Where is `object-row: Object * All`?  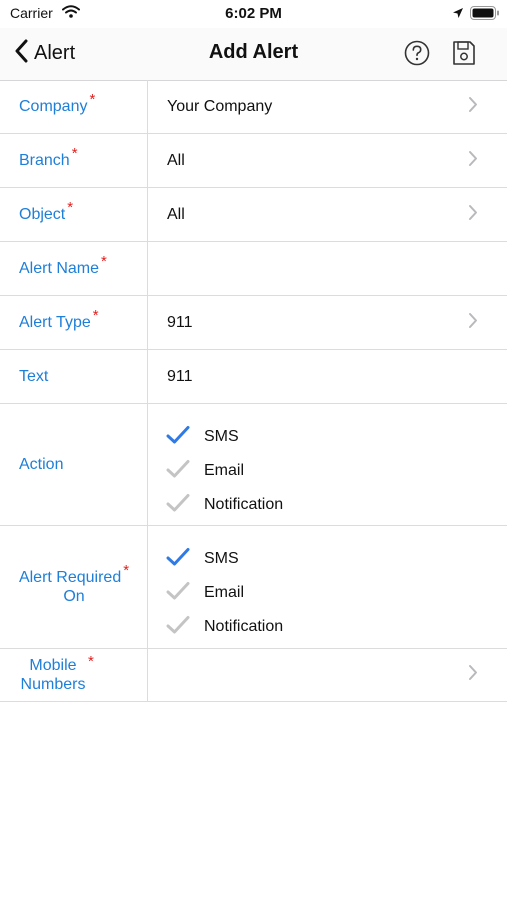 object-row: Object * All is located at coordinates (253, 215).